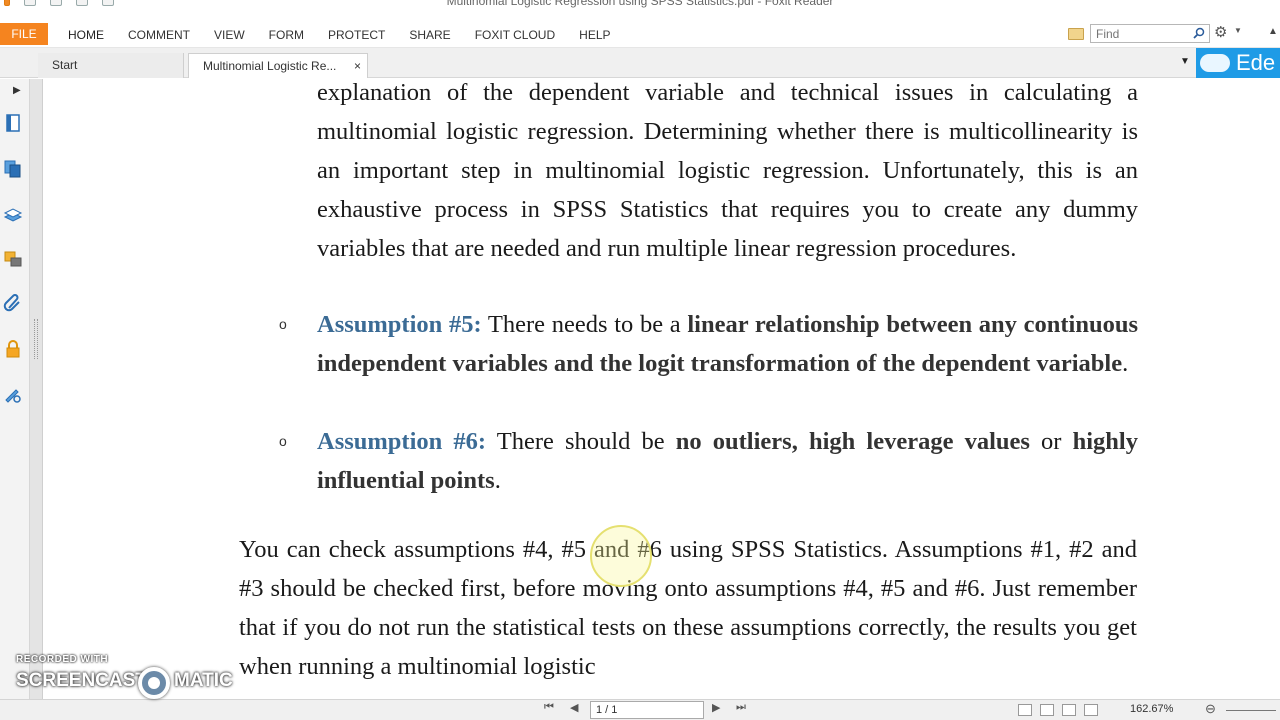 The image size is (1280, 720). I want to click on view-mode-buttons, so click(1058, 710).